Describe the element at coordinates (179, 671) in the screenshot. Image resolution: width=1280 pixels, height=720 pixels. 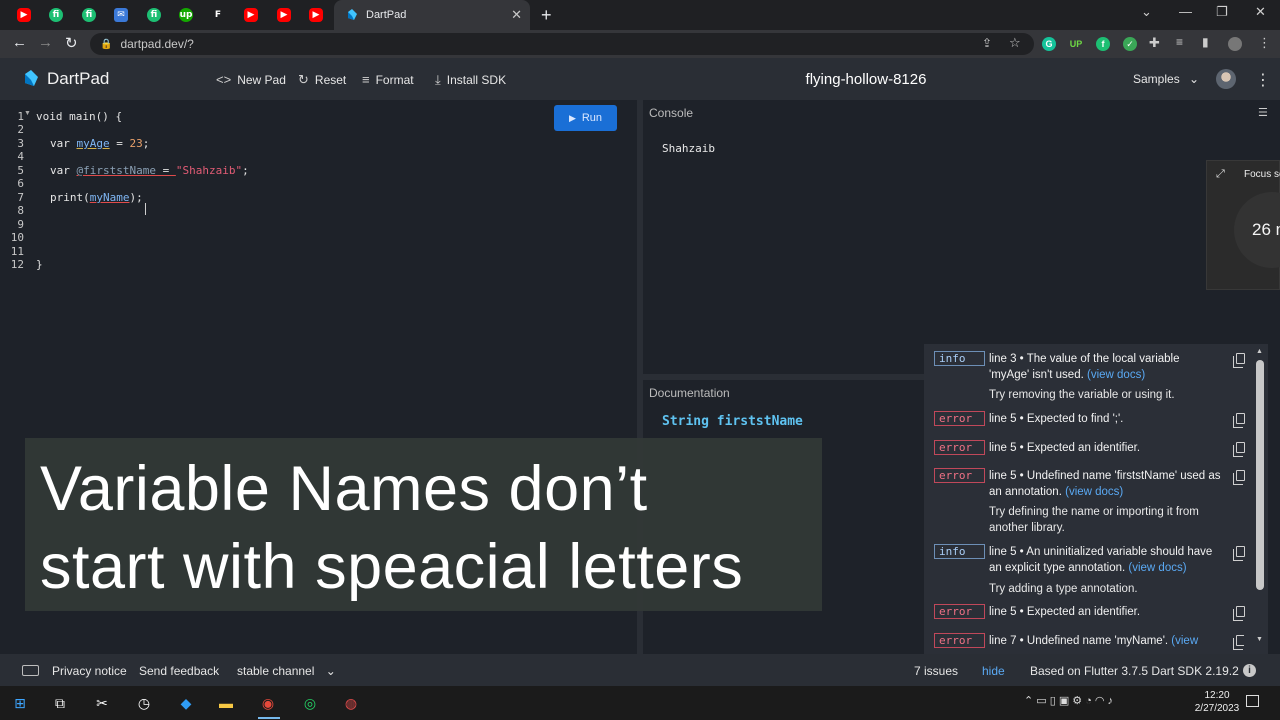
I see `send-feedback-link: Send feedback` at that location.